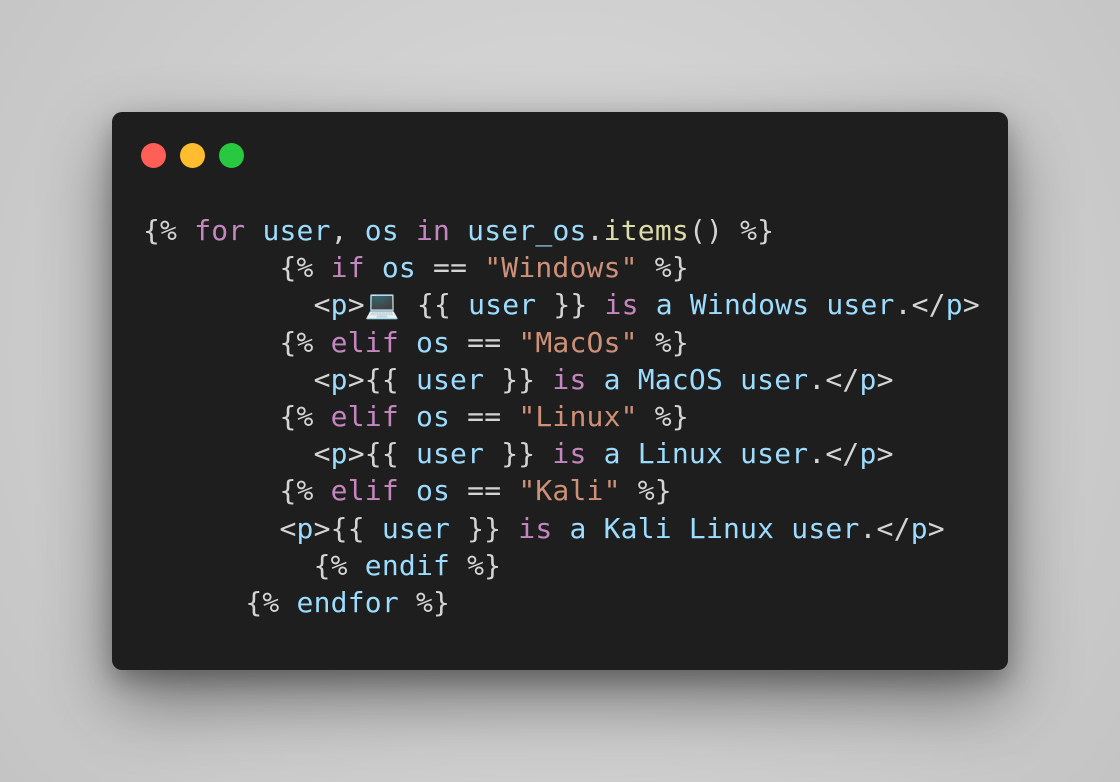 The width and height of the screenshot is (1120, 782). What do you see at coordinates (561, 528) in the screenshot?
I see `code-line: <p>{{ user }} is a Kali Linux user.</p>` at bounding box center [561, 528].